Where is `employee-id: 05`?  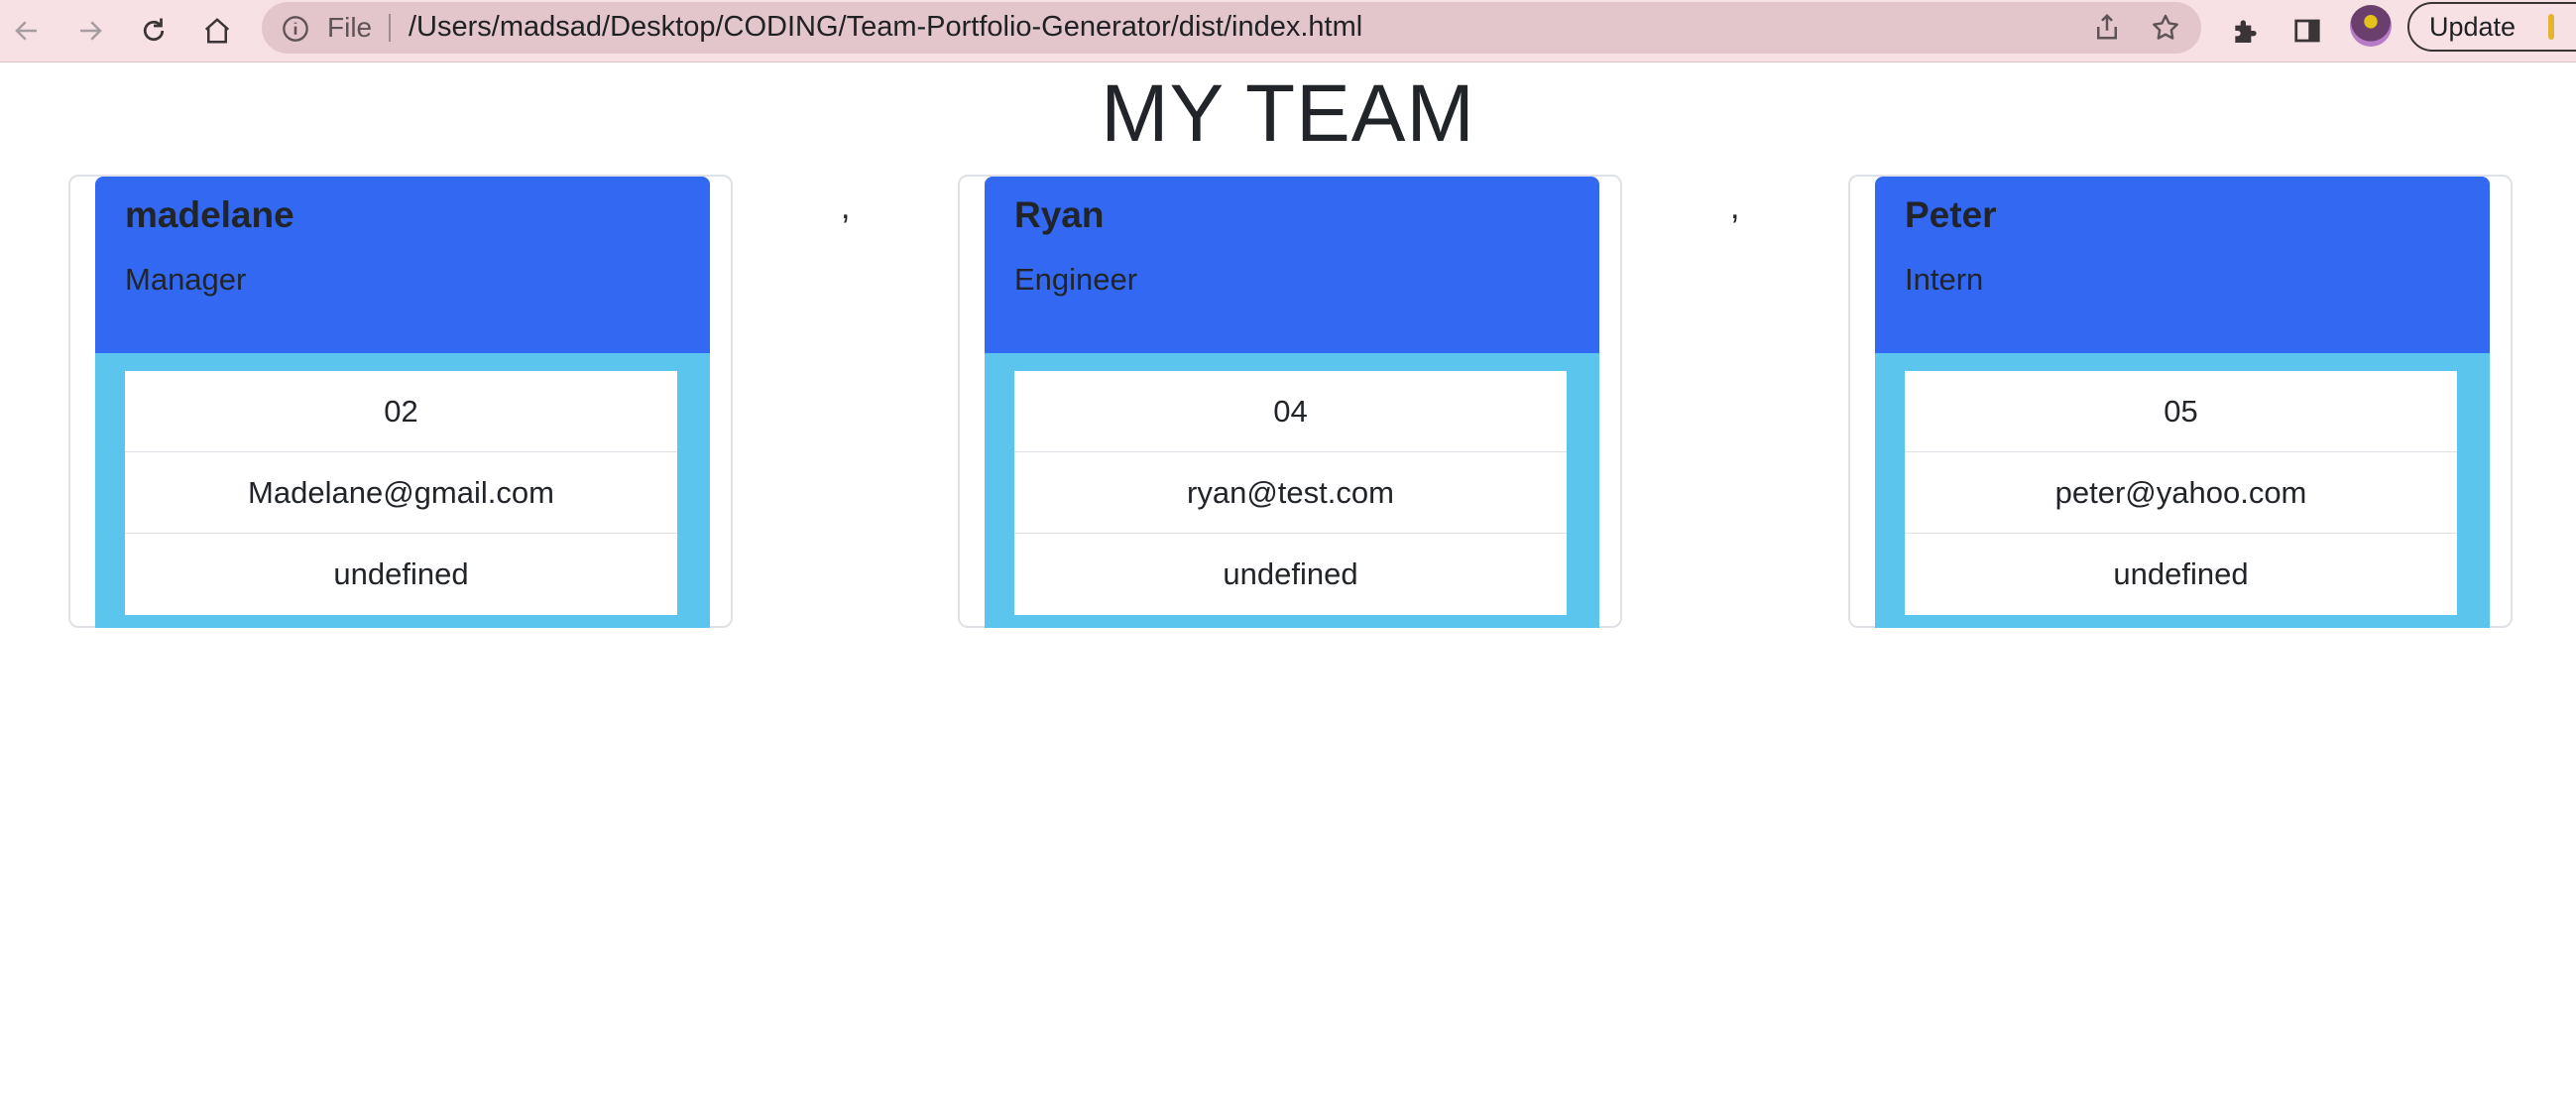
employee-id: 05 is located at coordinates (2181, 411).